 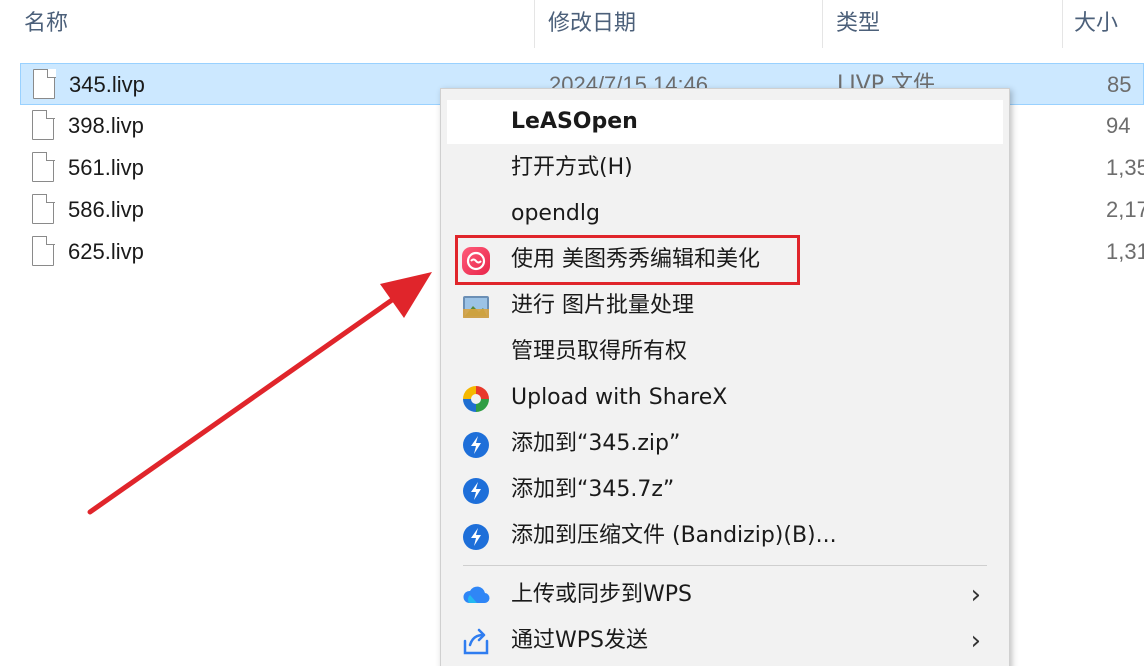 I want to click on annotation-arrow-icon, so click(x=259, y=393).